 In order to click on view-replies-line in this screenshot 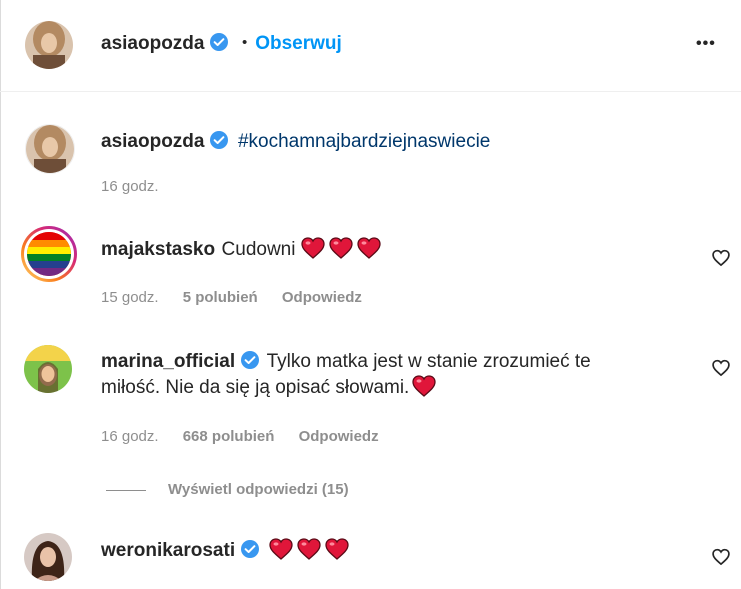, I will do `click(126, 490)`.